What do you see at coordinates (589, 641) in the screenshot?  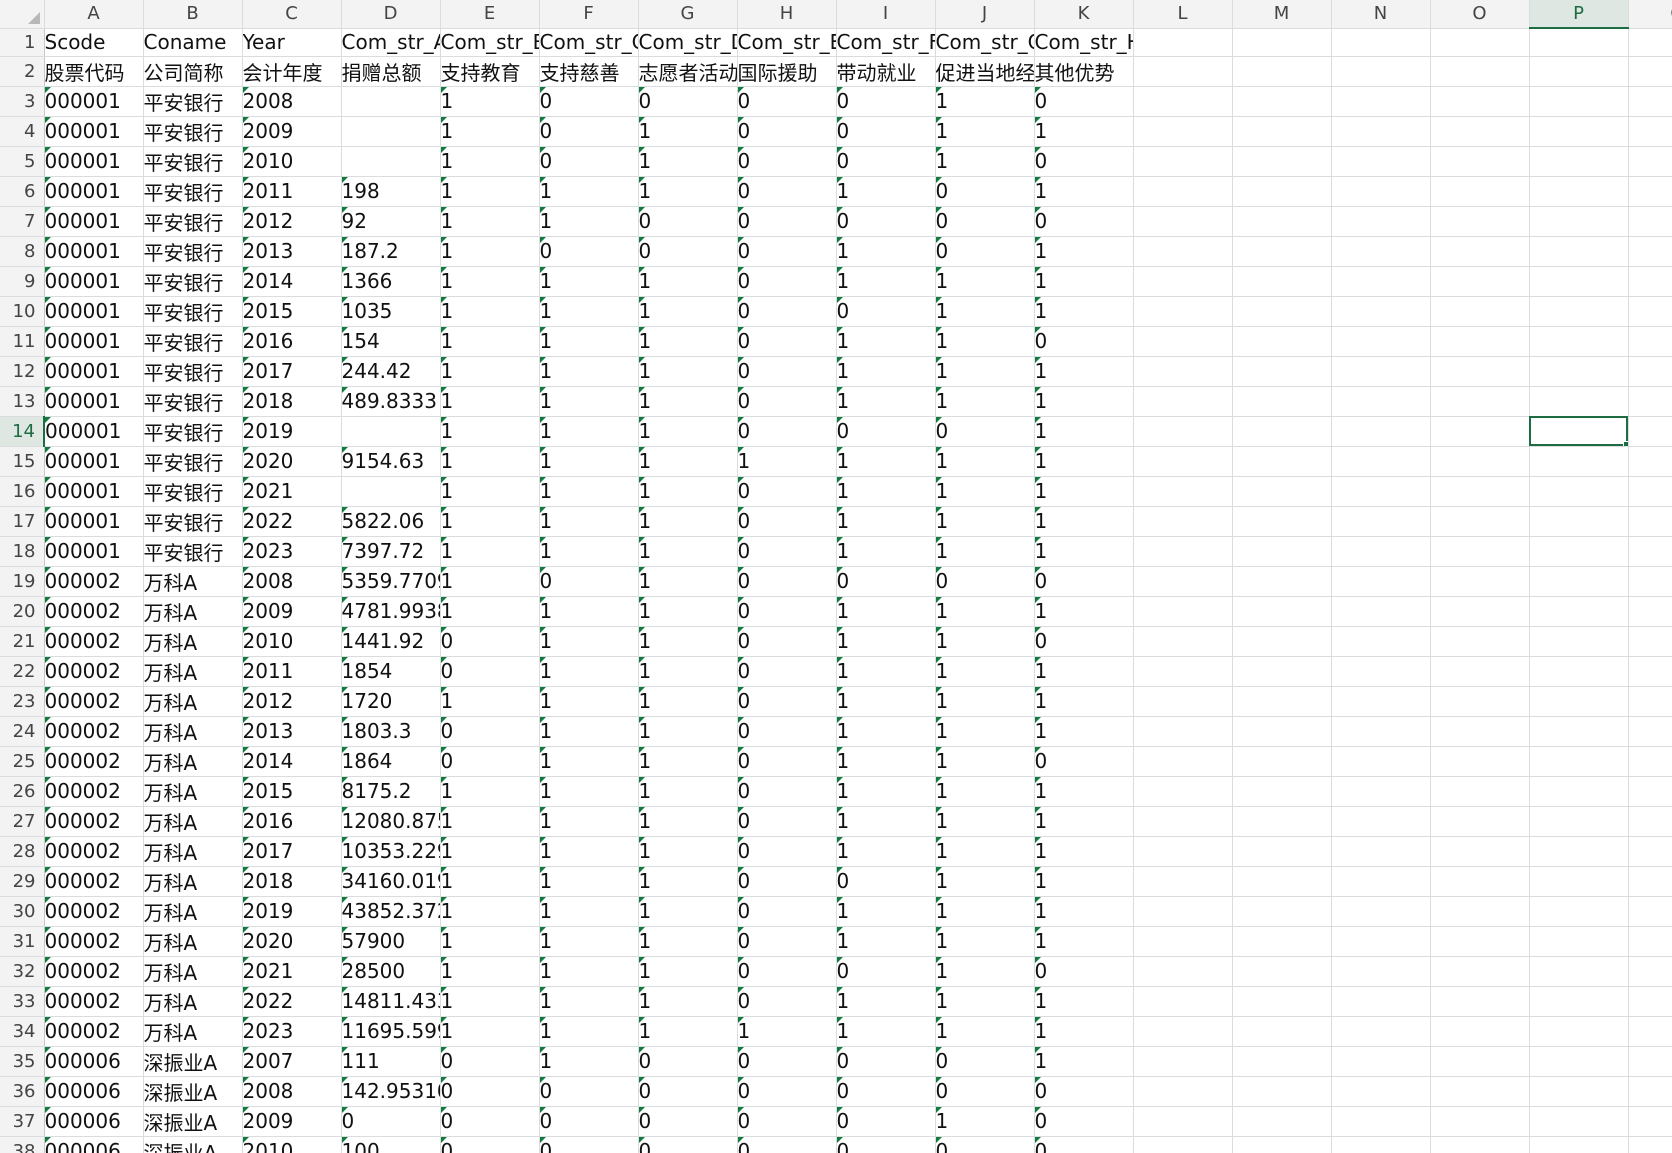 I see `cell-f21: 1` at bounding box center [589, 641].